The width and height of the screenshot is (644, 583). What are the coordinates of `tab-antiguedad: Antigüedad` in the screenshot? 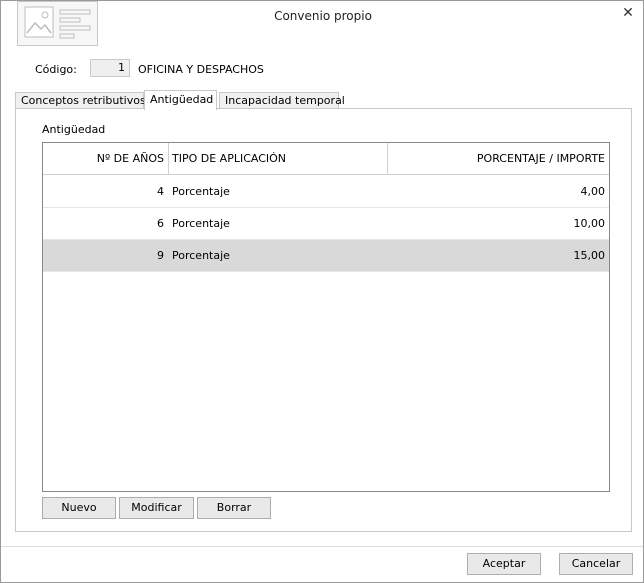 It's located at (180, 100).